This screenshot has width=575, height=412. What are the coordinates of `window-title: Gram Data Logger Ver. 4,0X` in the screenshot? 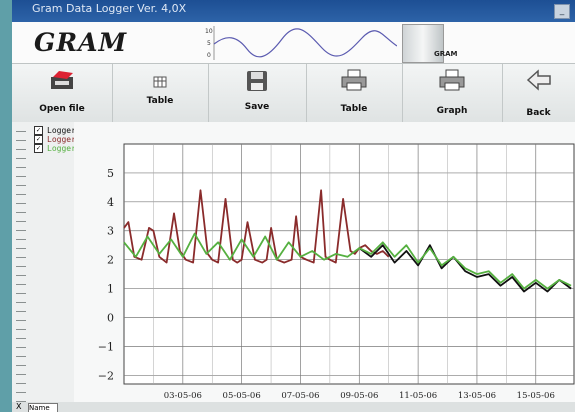 It's located at (109, 8).